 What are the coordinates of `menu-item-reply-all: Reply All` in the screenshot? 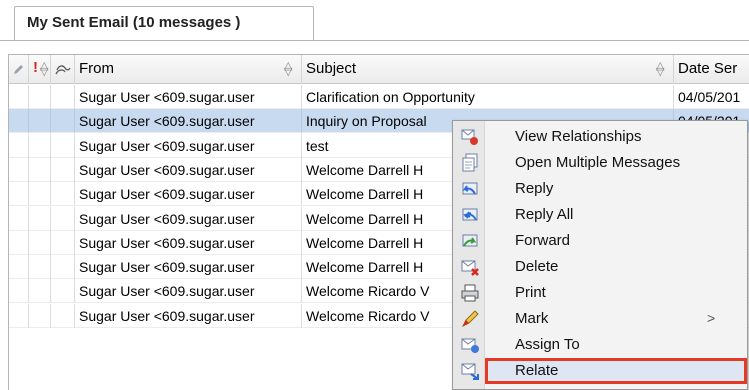 It's located at (616, 215).